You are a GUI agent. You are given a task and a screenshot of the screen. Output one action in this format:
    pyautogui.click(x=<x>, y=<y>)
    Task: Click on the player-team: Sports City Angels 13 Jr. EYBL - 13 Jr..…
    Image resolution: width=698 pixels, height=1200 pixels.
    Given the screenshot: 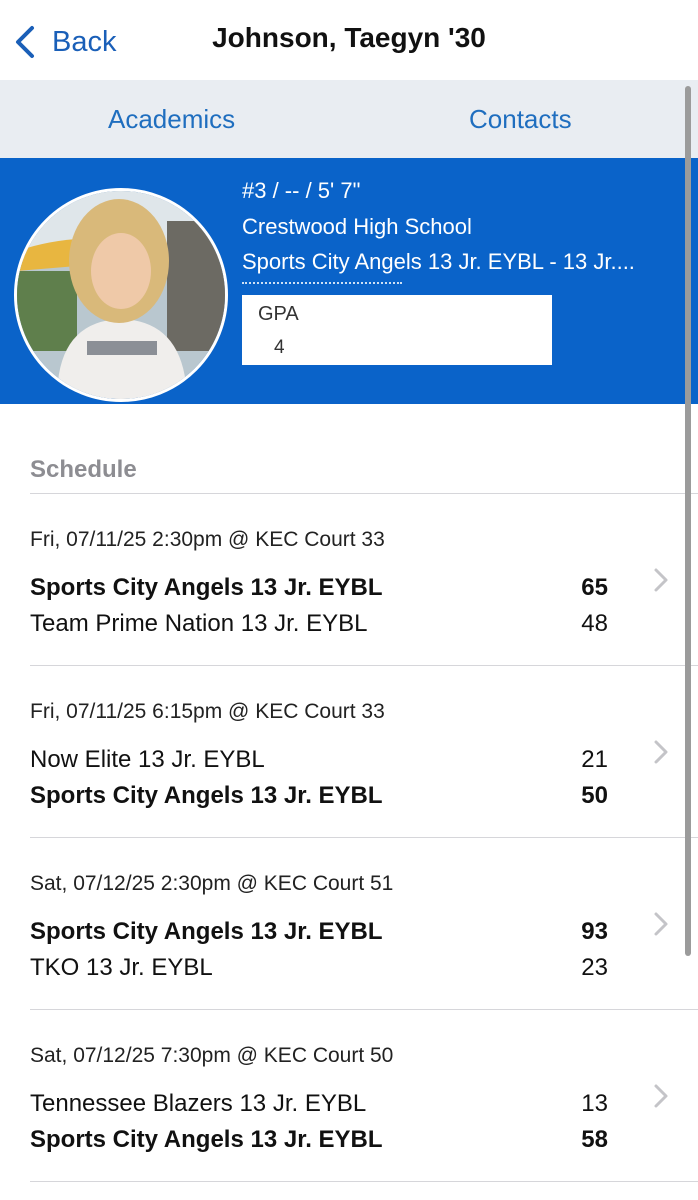 What is the action you would take?
    pyautogui.click(x=438, y=261)
    